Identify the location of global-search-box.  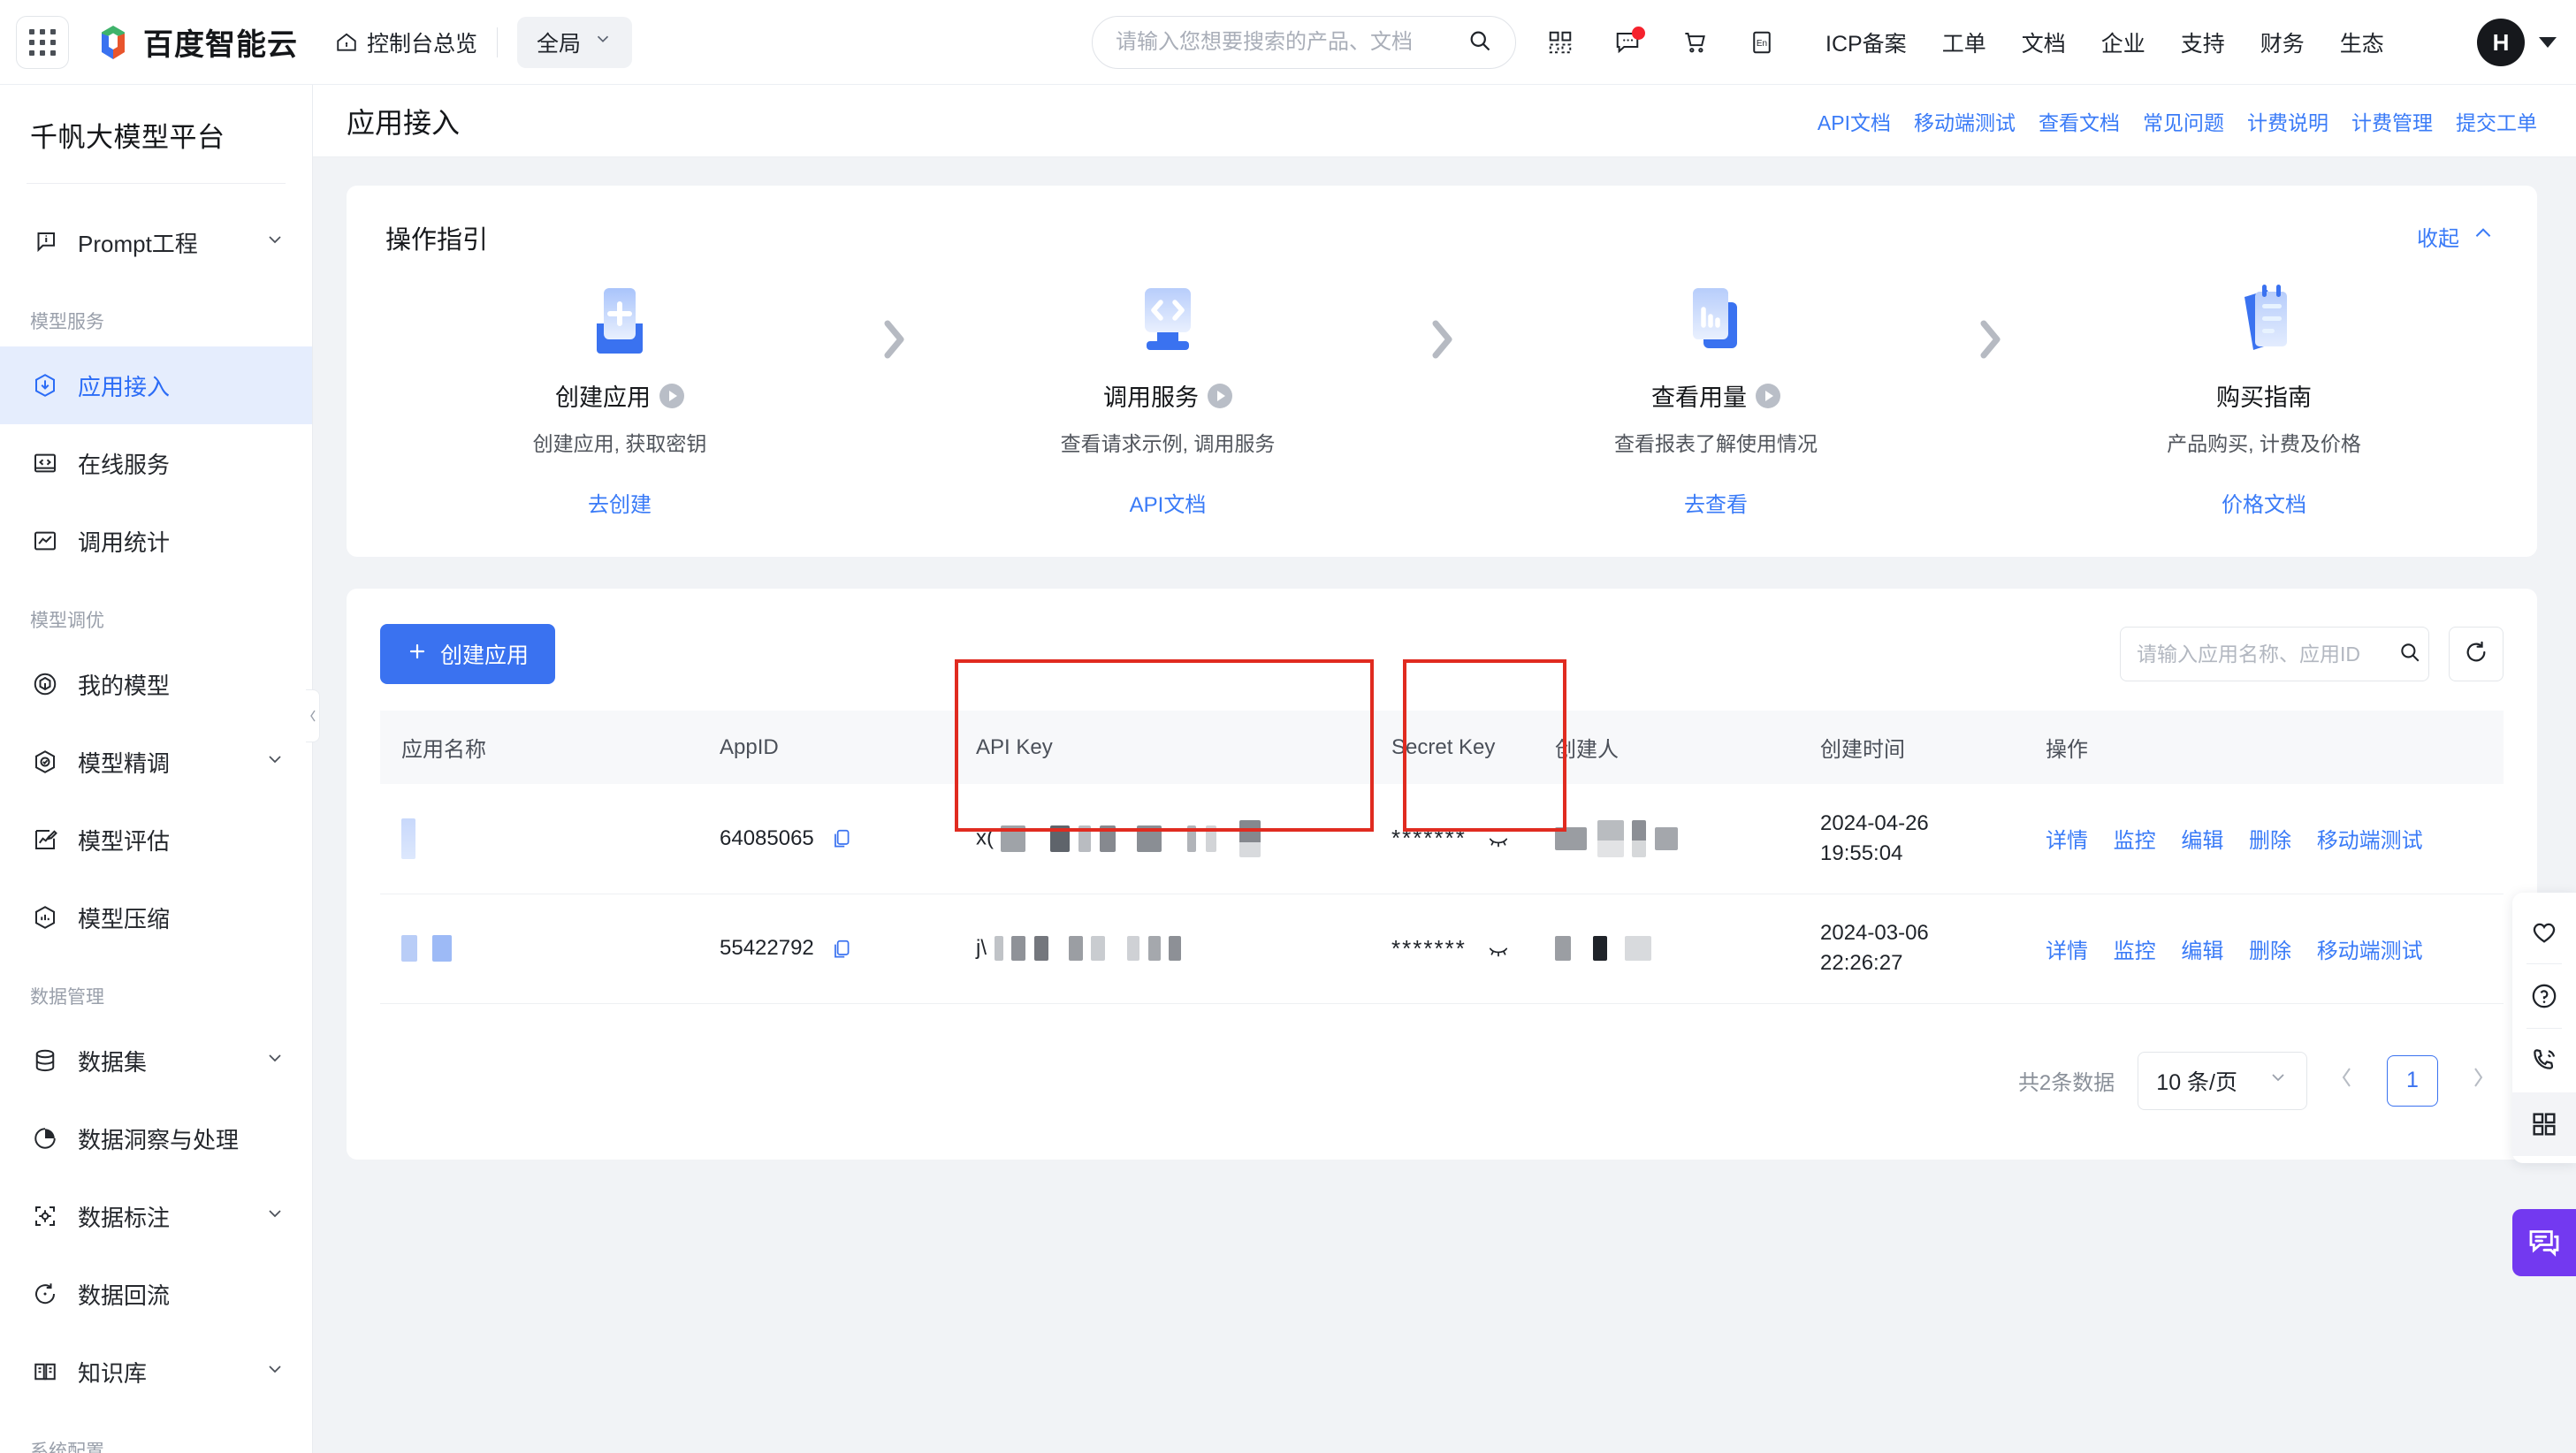
(1304, 42).